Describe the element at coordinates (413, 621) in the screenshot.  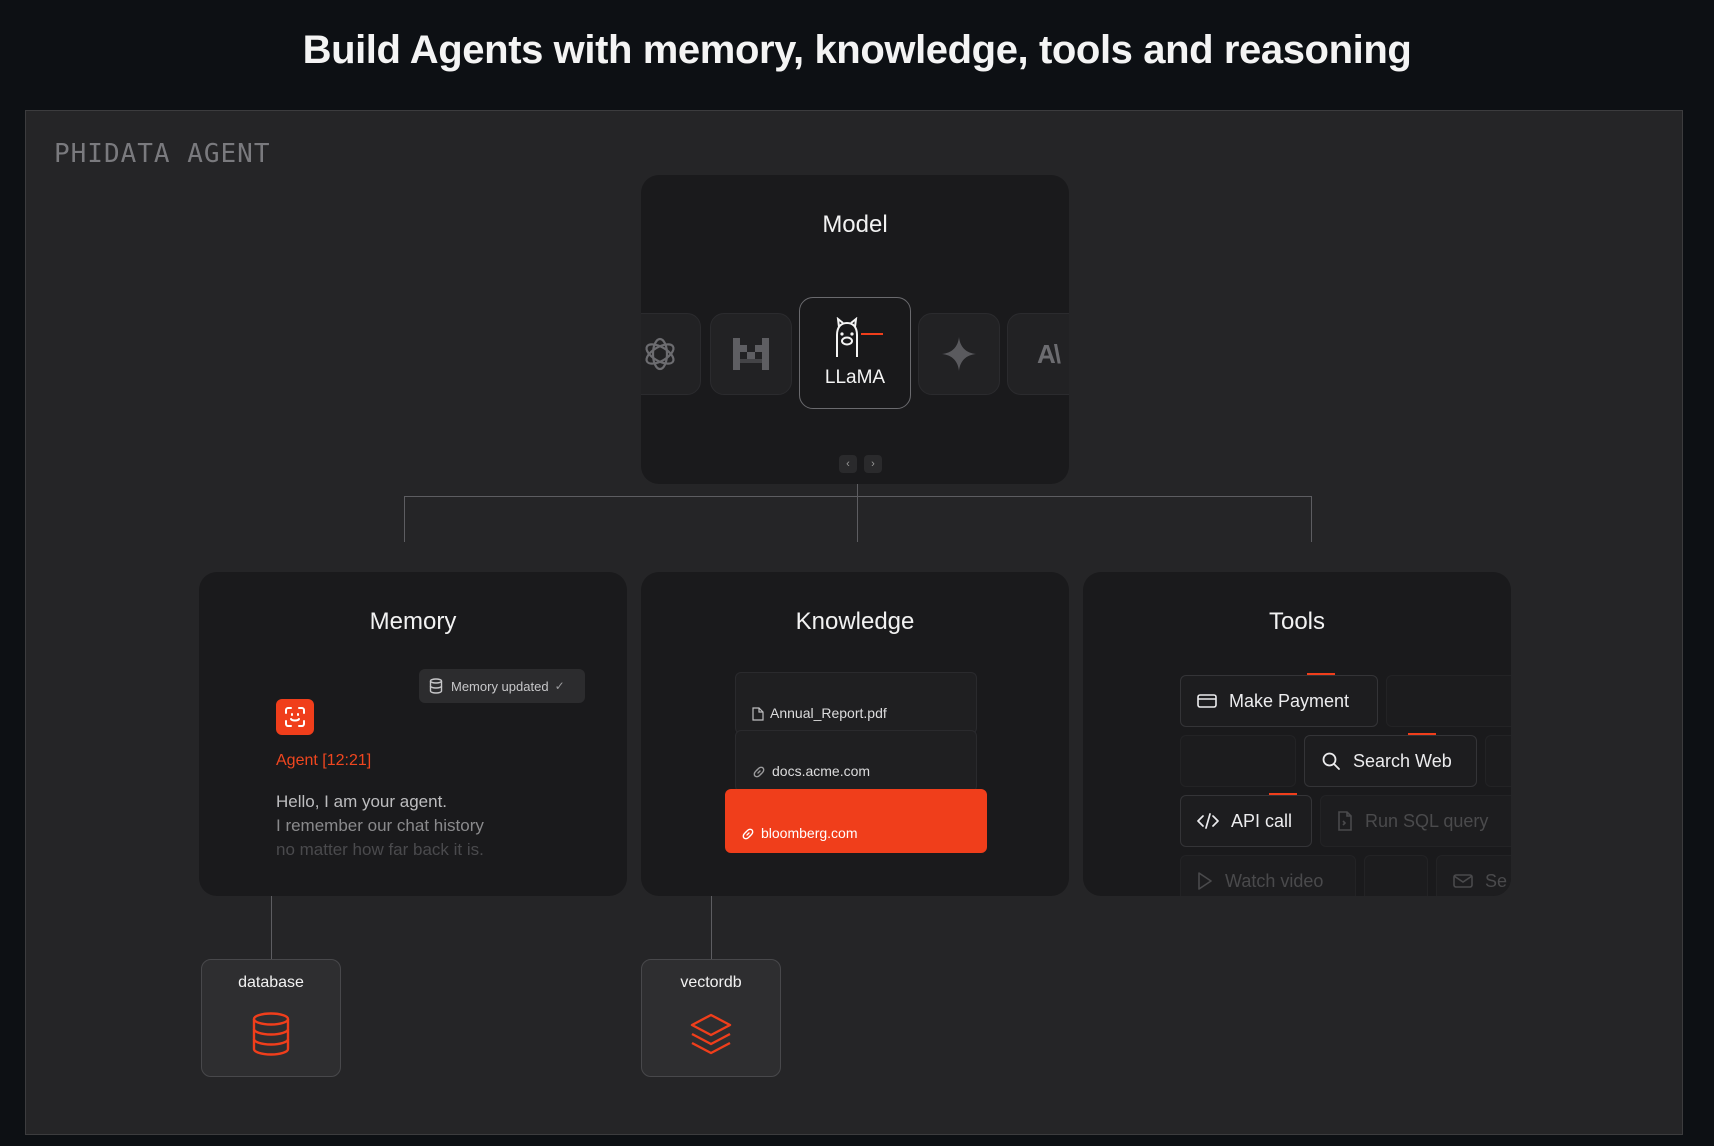
I see `memory-title: Memory` at that location.